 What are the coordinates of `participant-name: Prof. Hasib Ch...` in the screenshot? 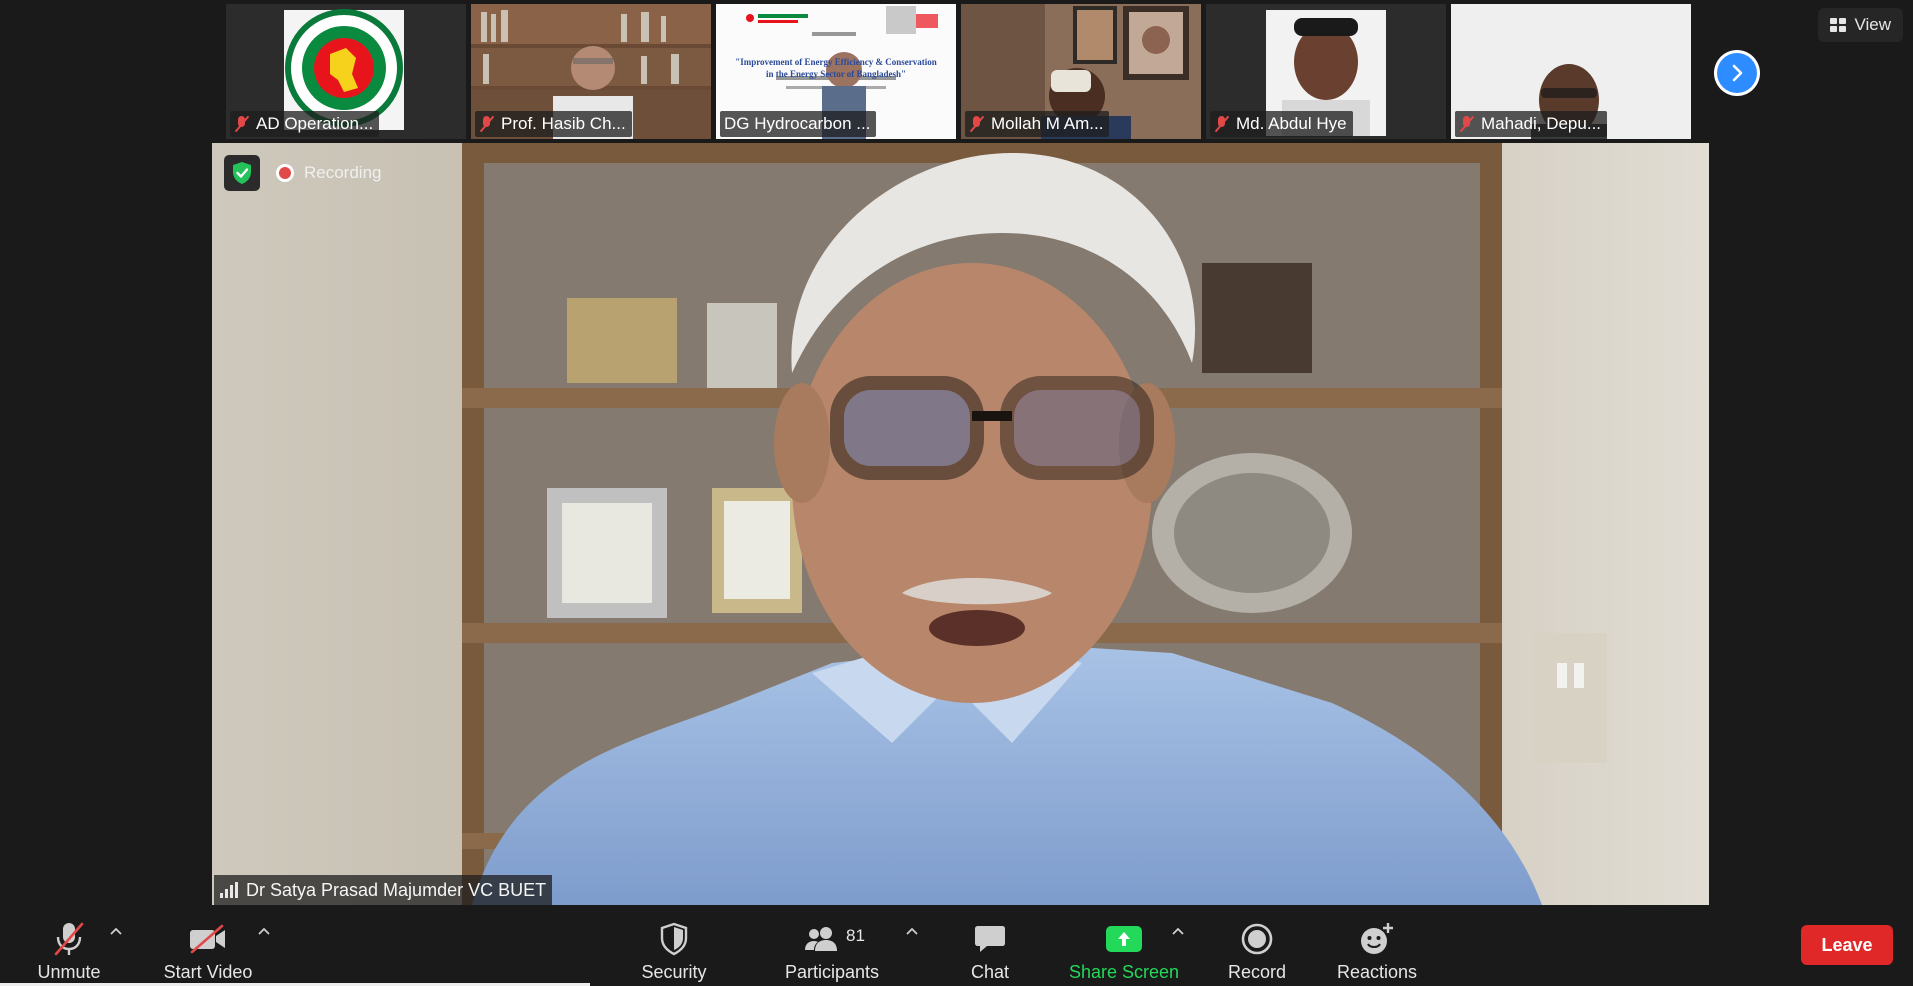 It's located at (563, 123).